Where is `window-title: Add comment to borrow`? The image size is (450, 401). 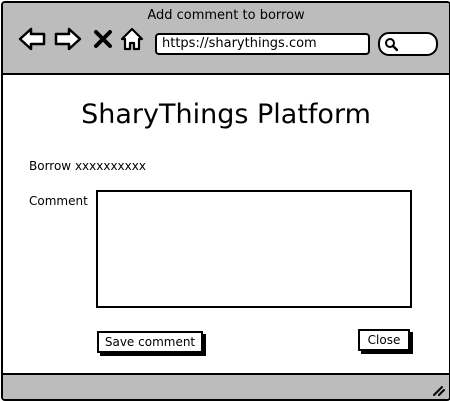
window-title: Add comment to borrow is located at coordinates (226, 15).